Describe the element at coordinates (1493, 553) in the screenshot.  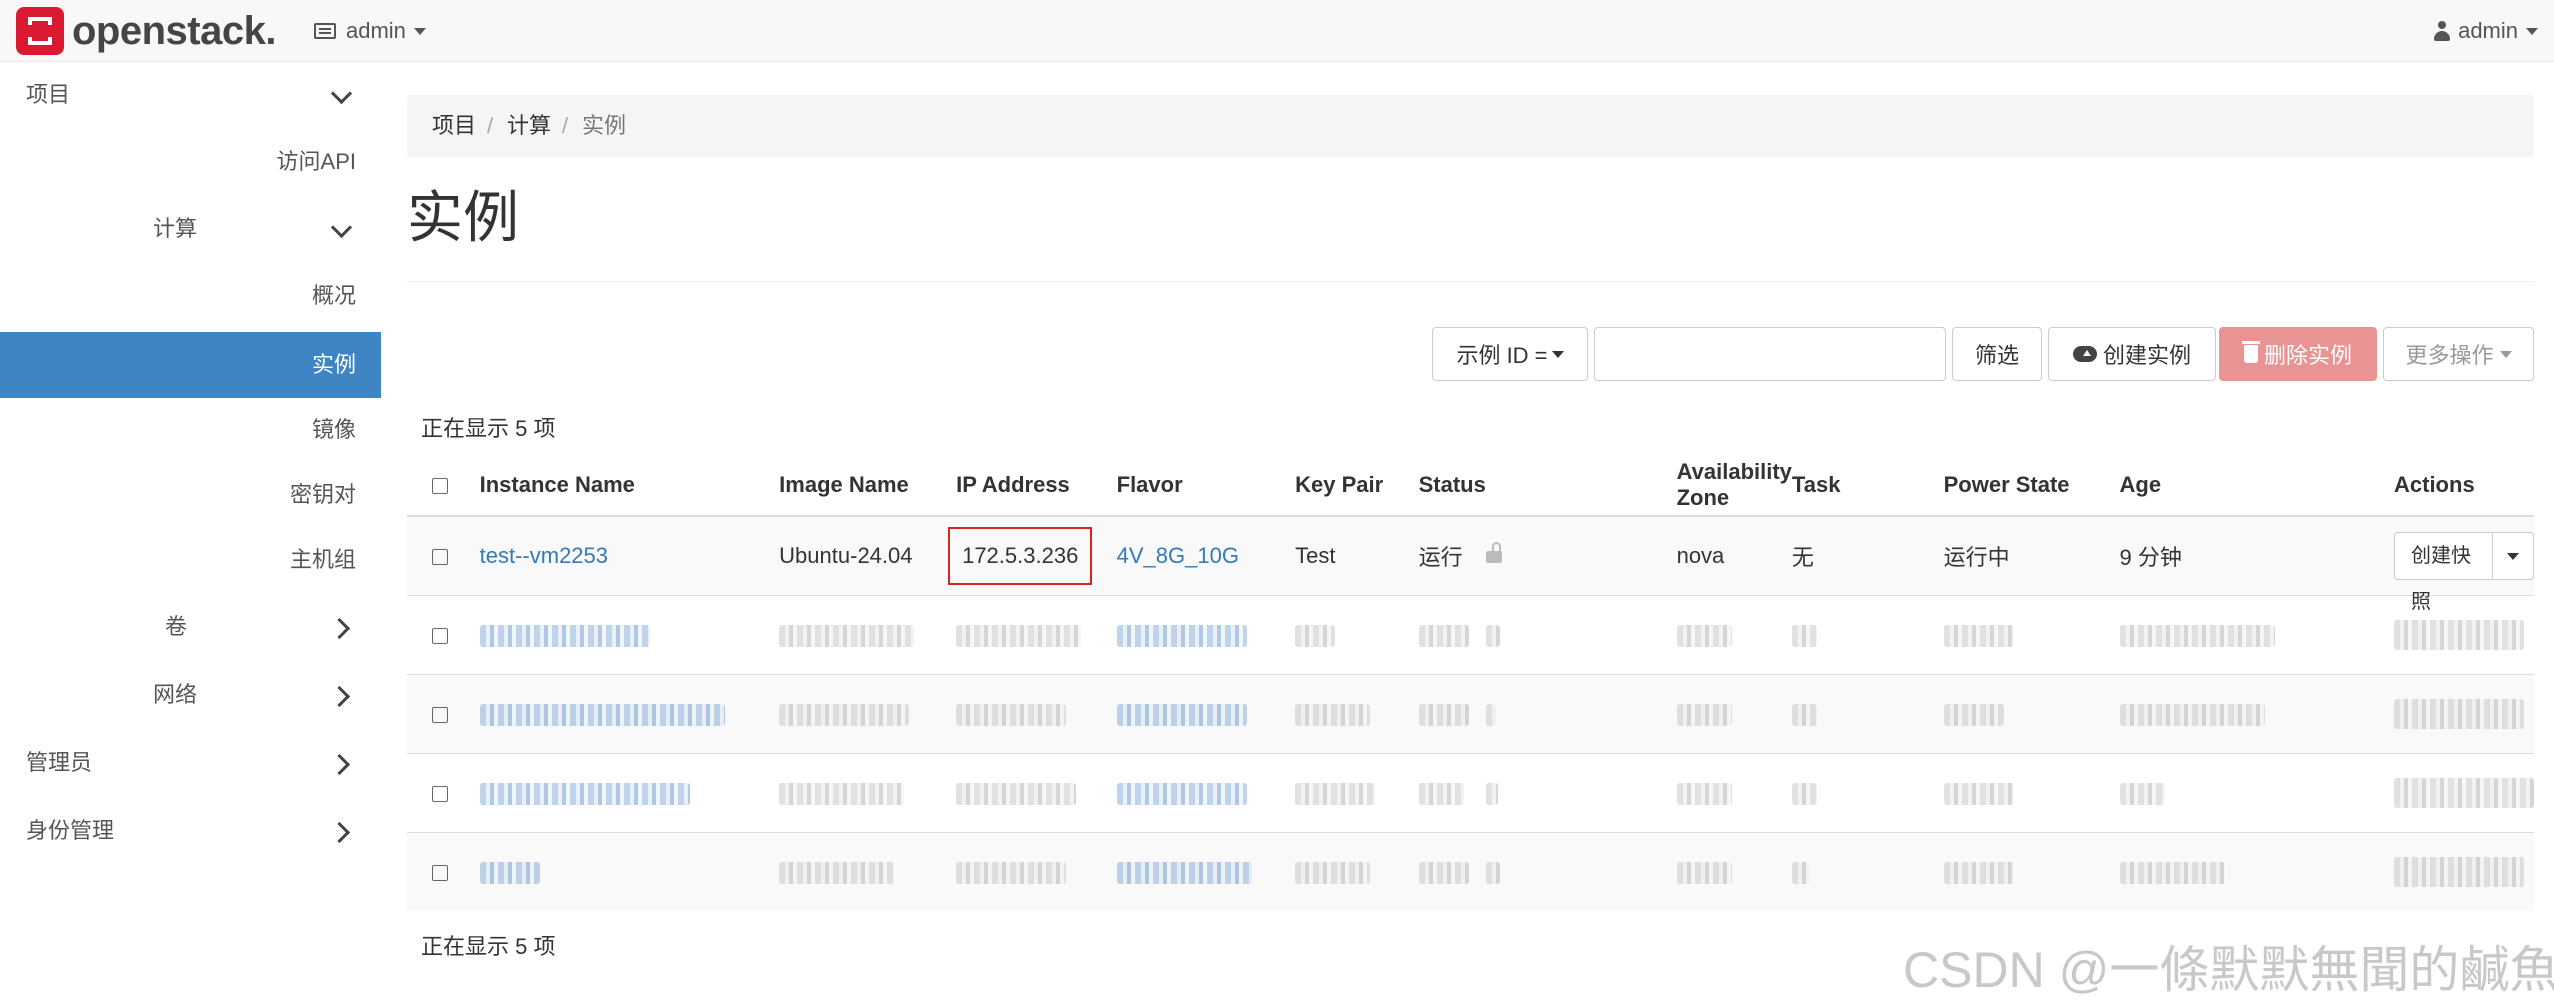
I see `unlock-icon` at that location.